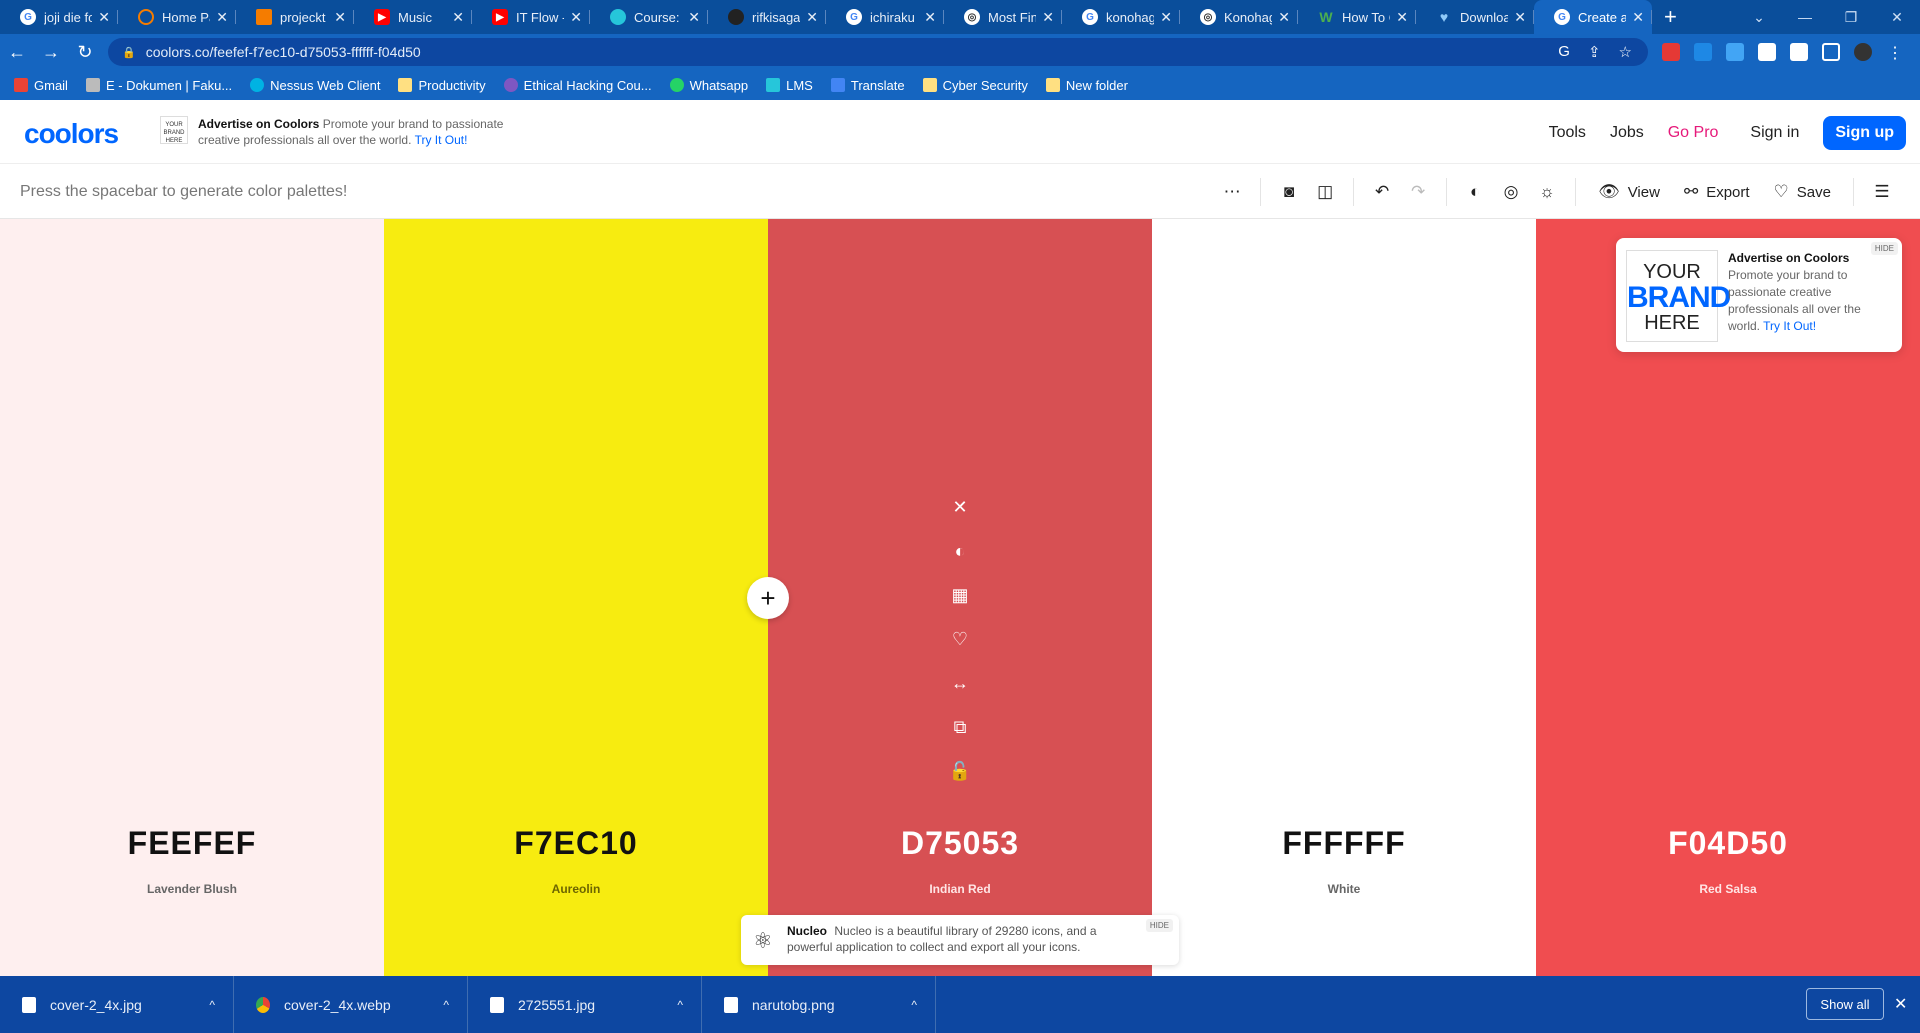 Image resolution: width=1920 pixels, height=1033 pixels. What do you see at coordinates (51, 52) in the screenshot?
I see `forward-icon: →` at bounding box center [51, 52].